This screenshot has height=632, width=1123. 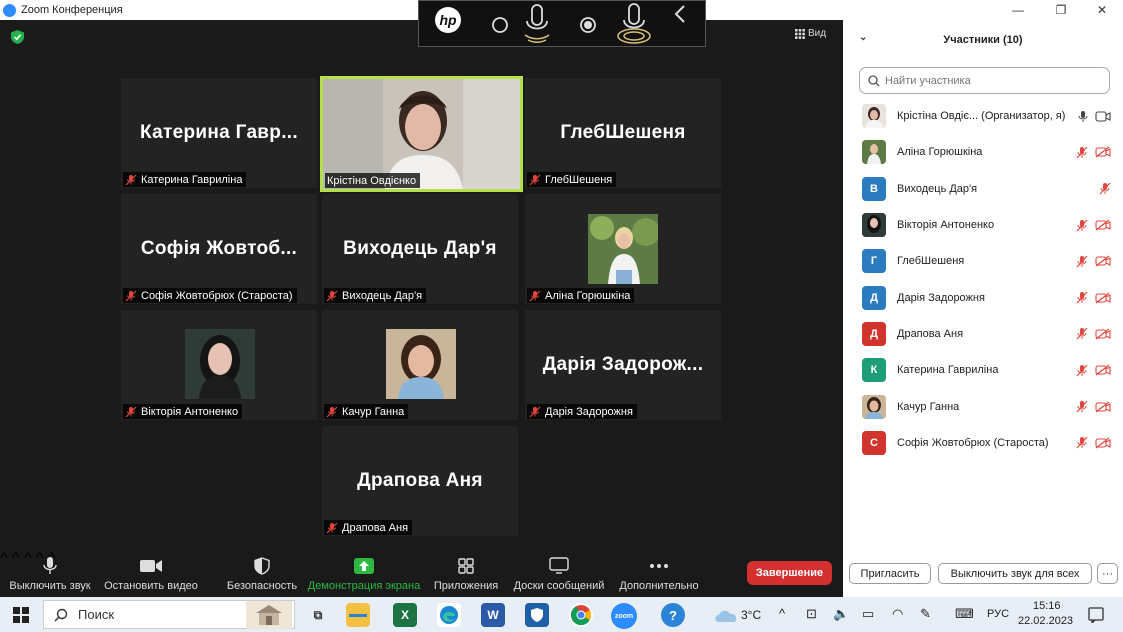 What do you see at coordinates (50, 573) in the screenshot?
I see `mute-button: Выключить звук` at bounding box center [50, 573].